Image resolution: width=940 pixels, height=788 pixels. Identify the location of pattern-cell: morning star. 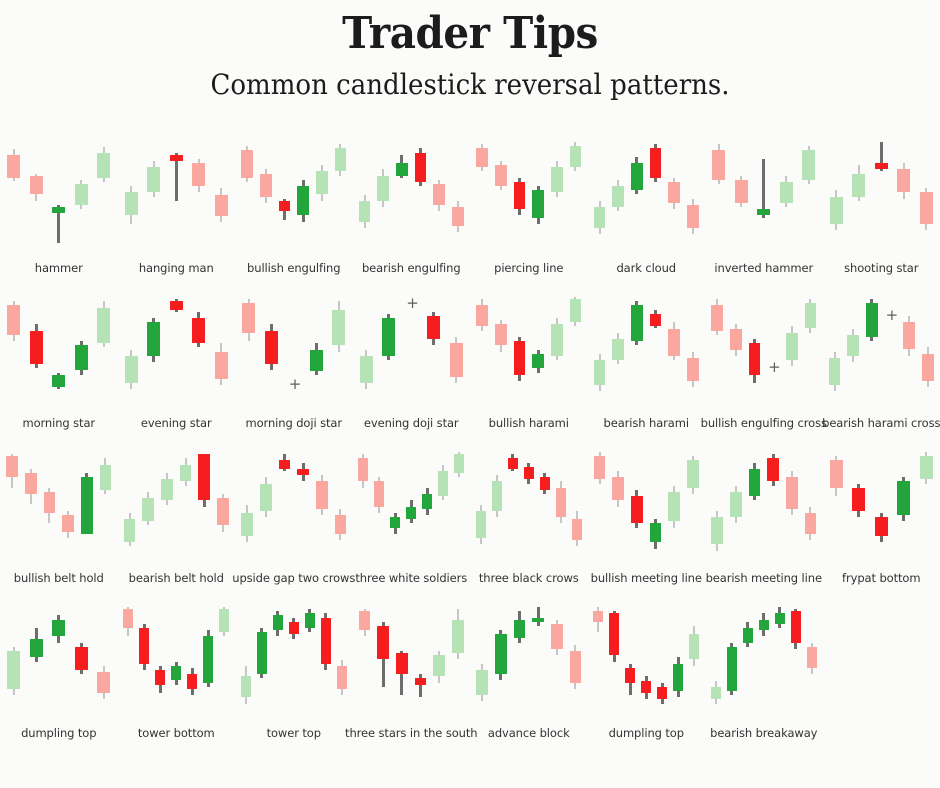
(59, 374).